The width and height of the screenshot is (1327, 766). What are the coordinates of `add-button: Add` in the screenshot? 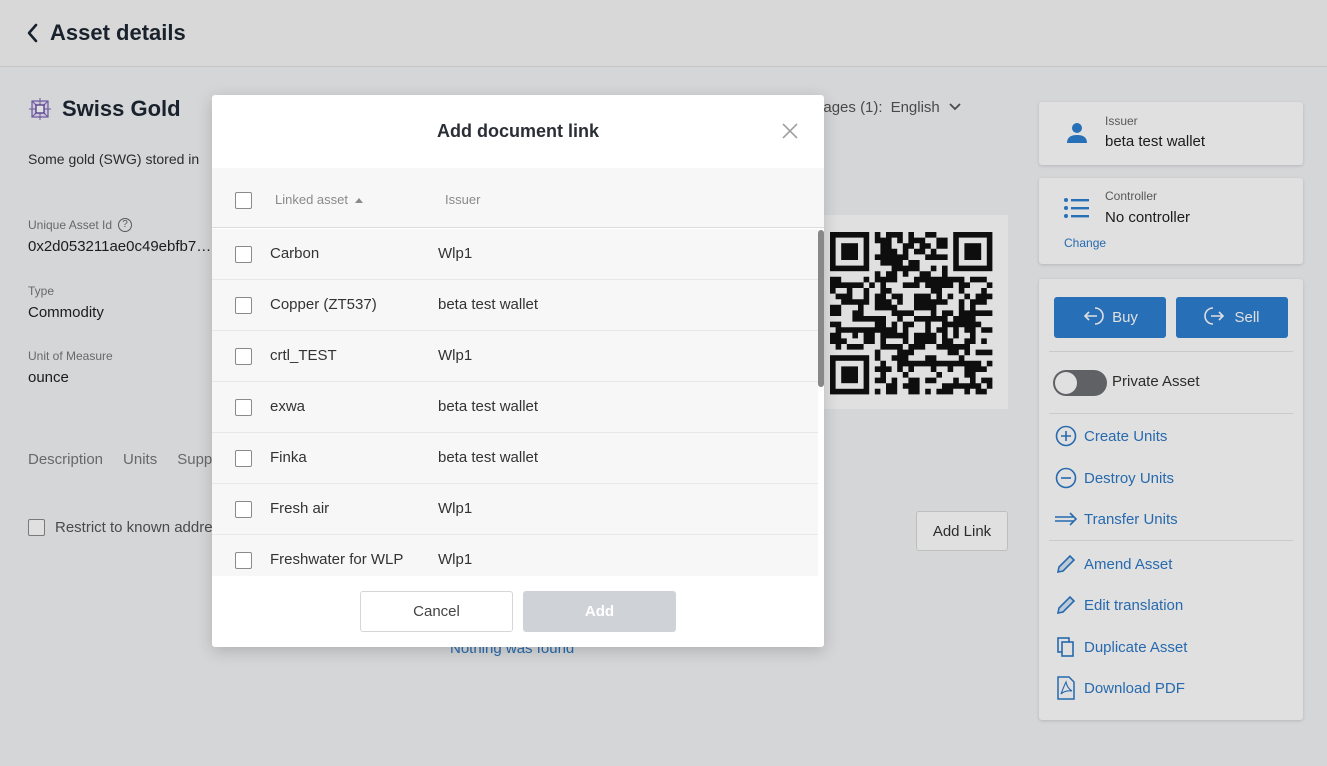 It's located at (599, 611).